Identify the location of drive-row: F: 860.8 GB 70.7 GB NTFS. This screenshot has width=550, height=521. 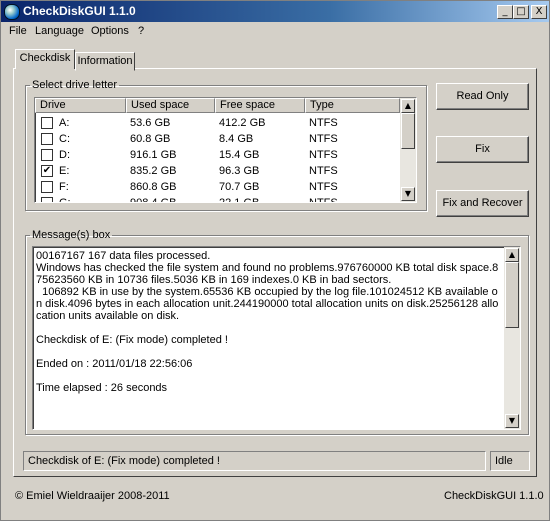
(217, 187).